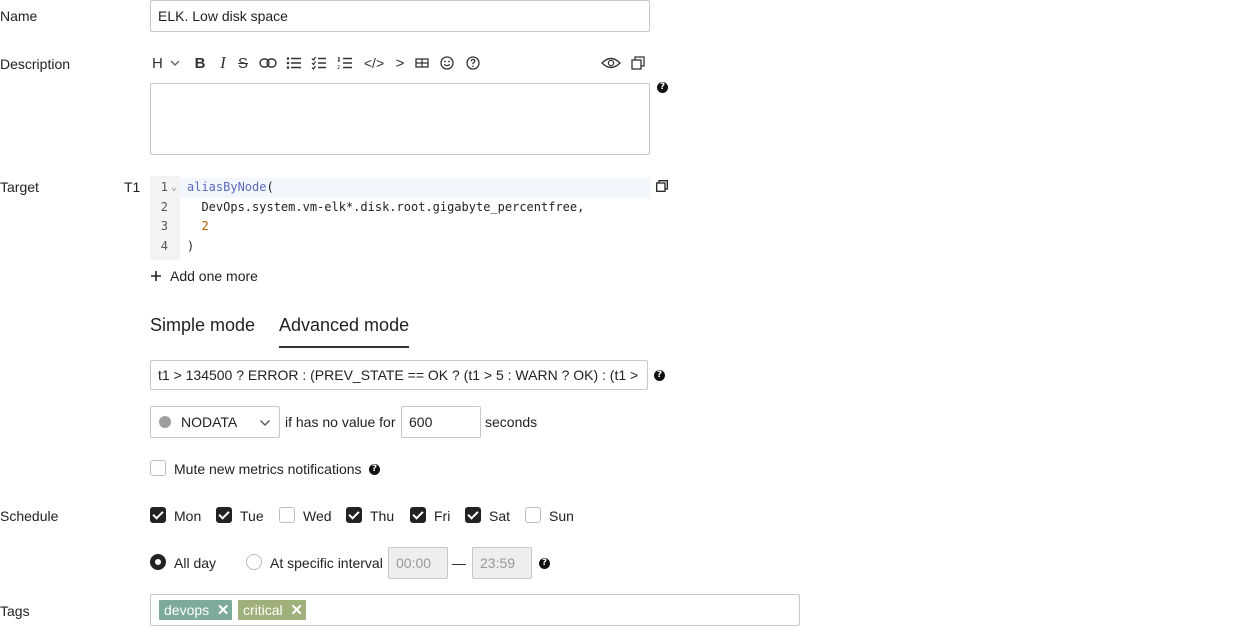 This screenshot has height=627, width=1248. I want to click on day-checkbox-tue, so click(224, 515).